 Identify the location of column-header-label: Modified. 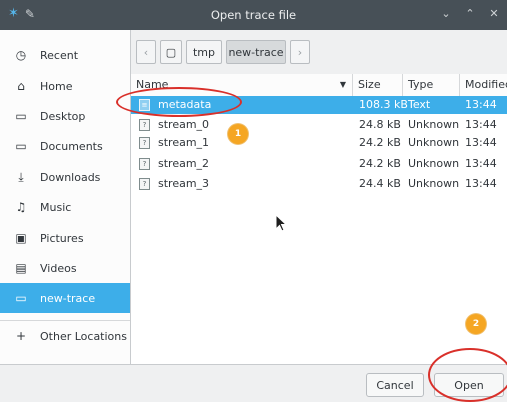
(486, 84).